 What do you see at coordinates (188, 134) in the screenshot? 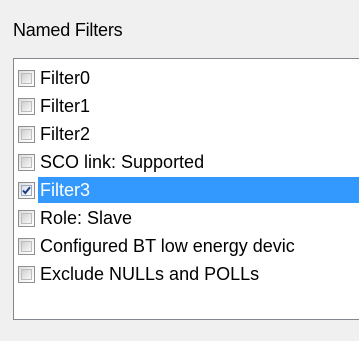
I see `list-item: Filter2` at bounding box center [188, 134].